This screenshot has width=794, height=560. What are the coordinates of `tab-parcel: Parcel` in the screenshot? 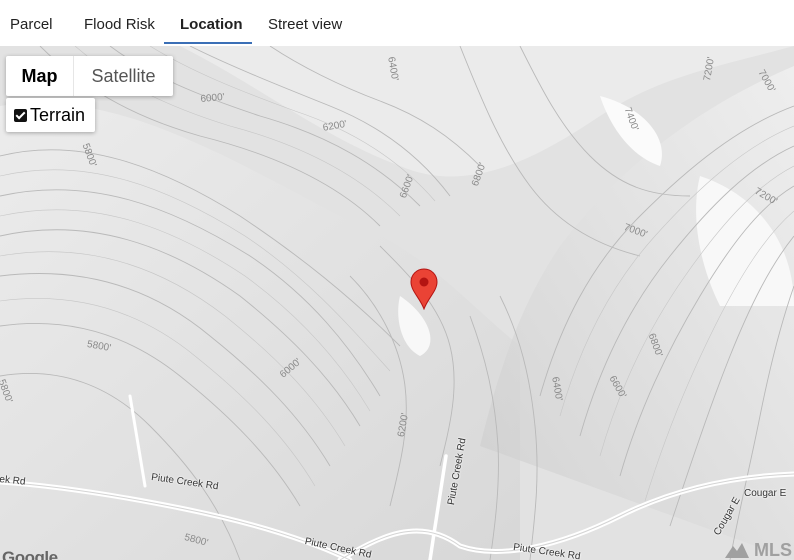 It's located at (31, 23).